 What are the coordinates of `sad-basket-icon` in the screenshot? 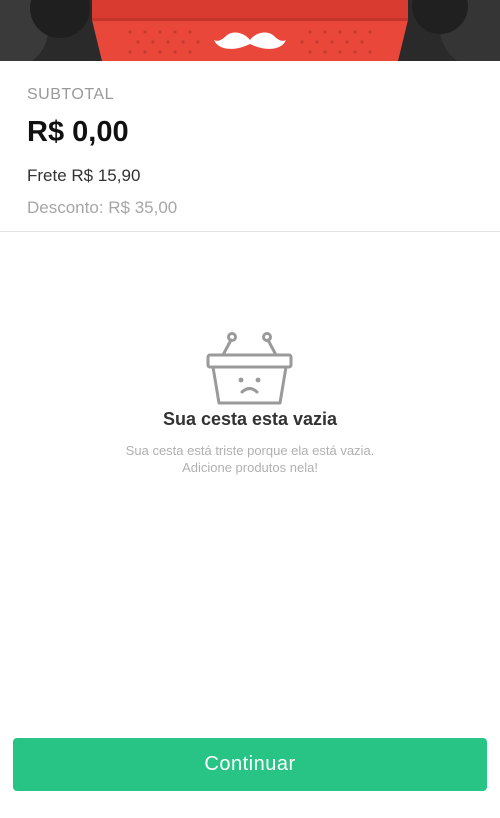 It's located at (250, 372).